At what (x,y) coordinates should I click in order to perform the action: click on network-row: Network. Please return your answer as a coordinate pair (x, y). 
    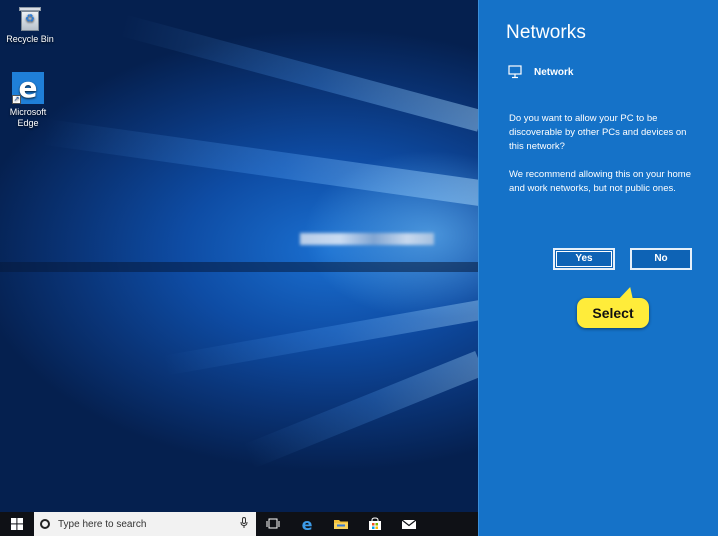
    Looking at the image, I should click on (540, 72).